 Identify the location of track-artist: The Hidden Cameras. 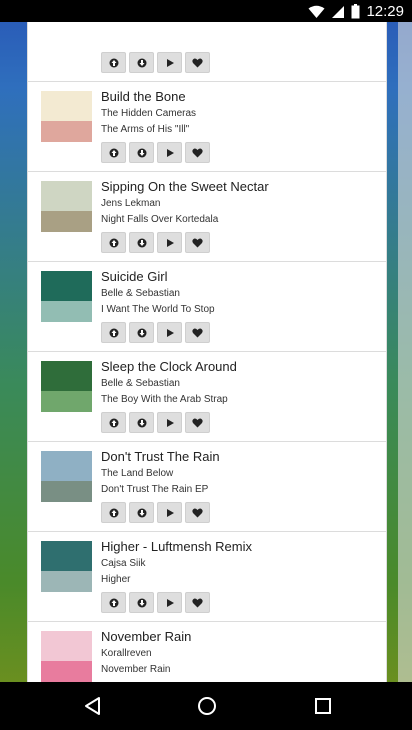
(149, 113).